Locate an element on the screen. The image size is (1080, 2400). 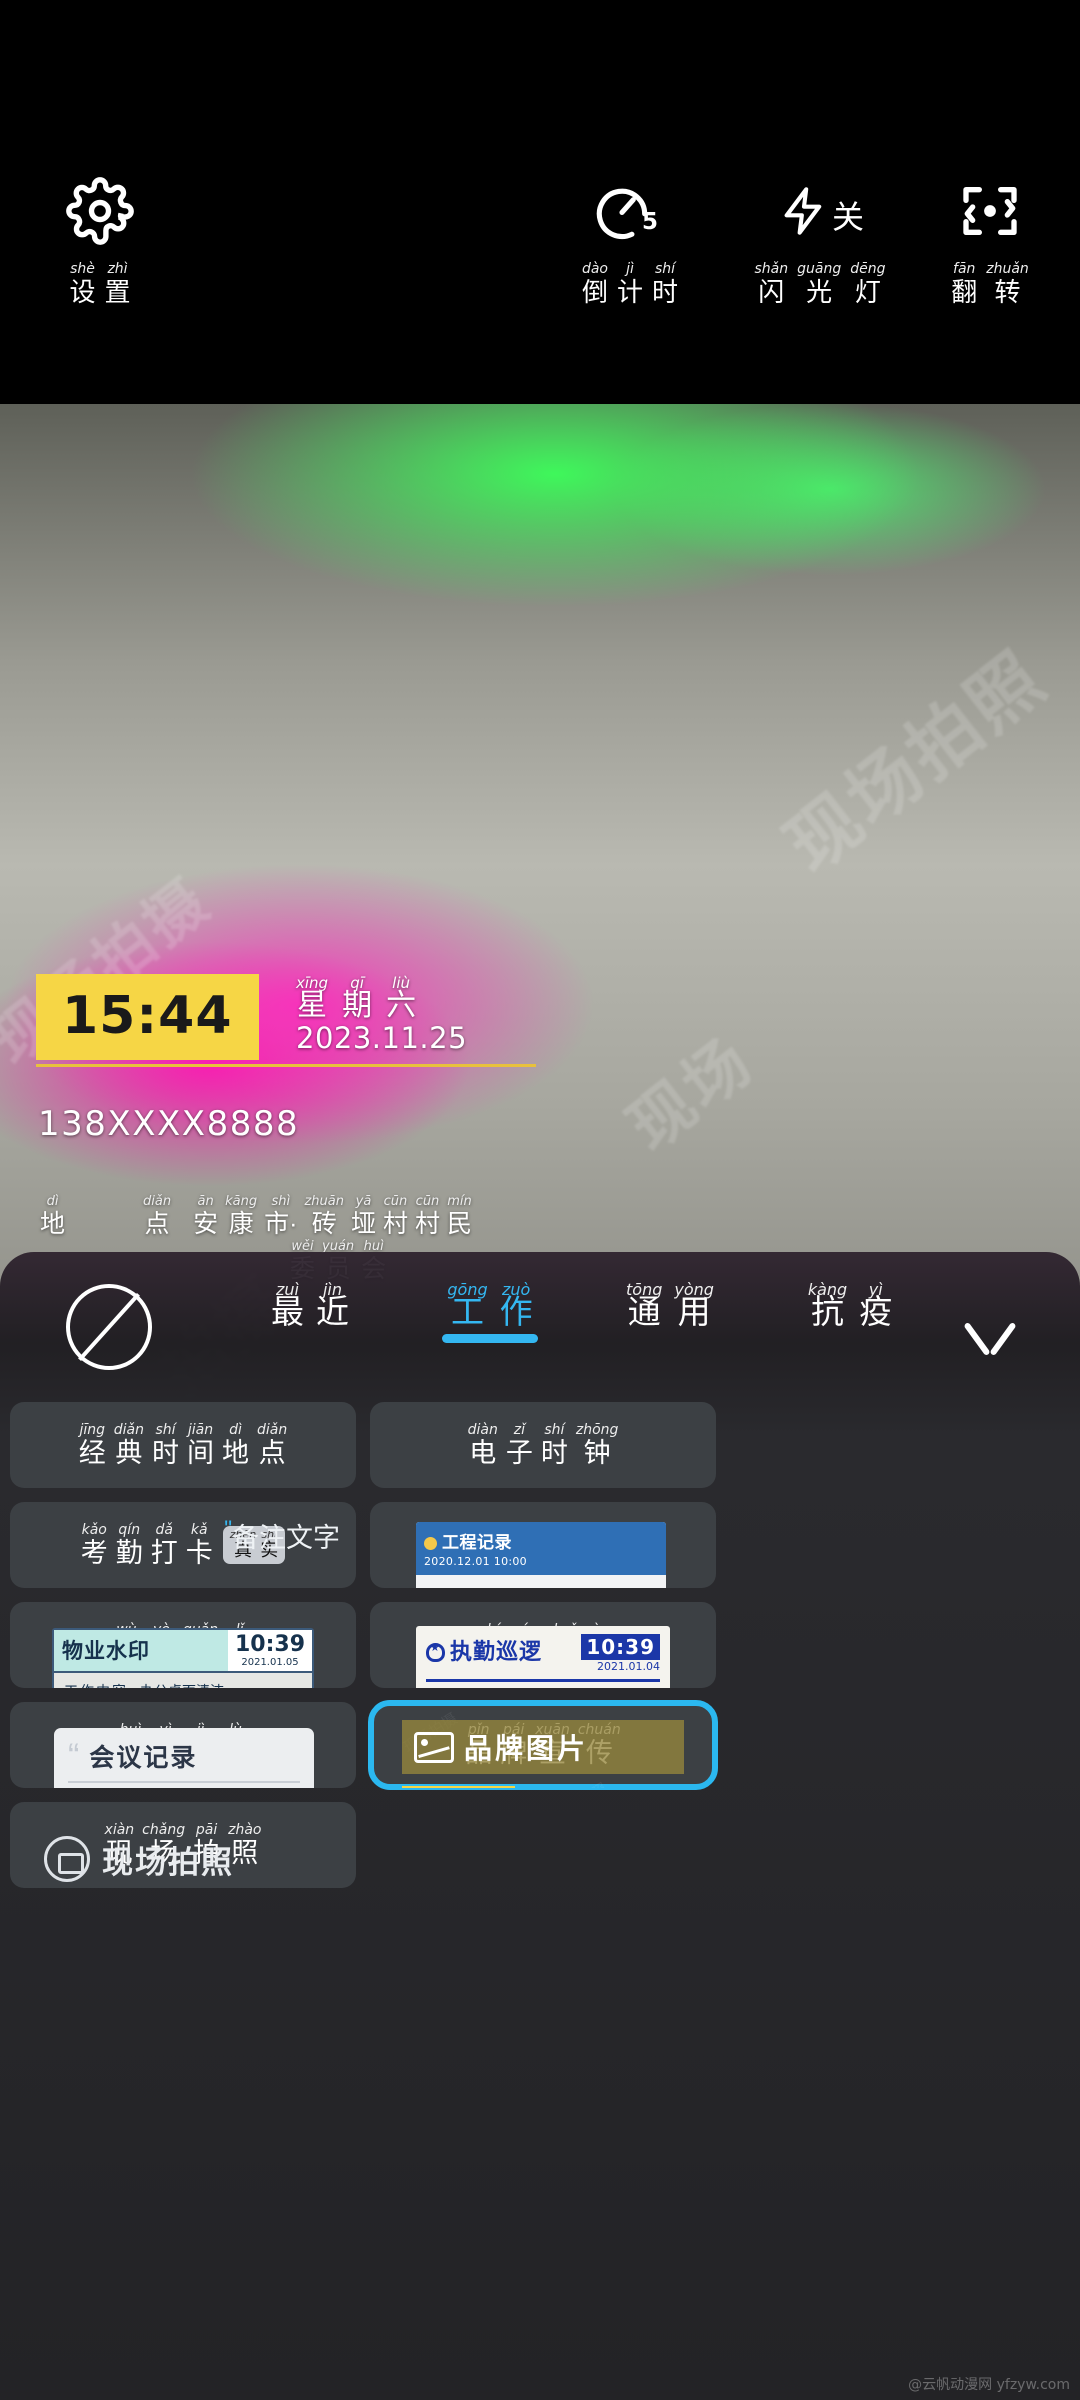
py: diàn is located at coordinates (482, 1429).